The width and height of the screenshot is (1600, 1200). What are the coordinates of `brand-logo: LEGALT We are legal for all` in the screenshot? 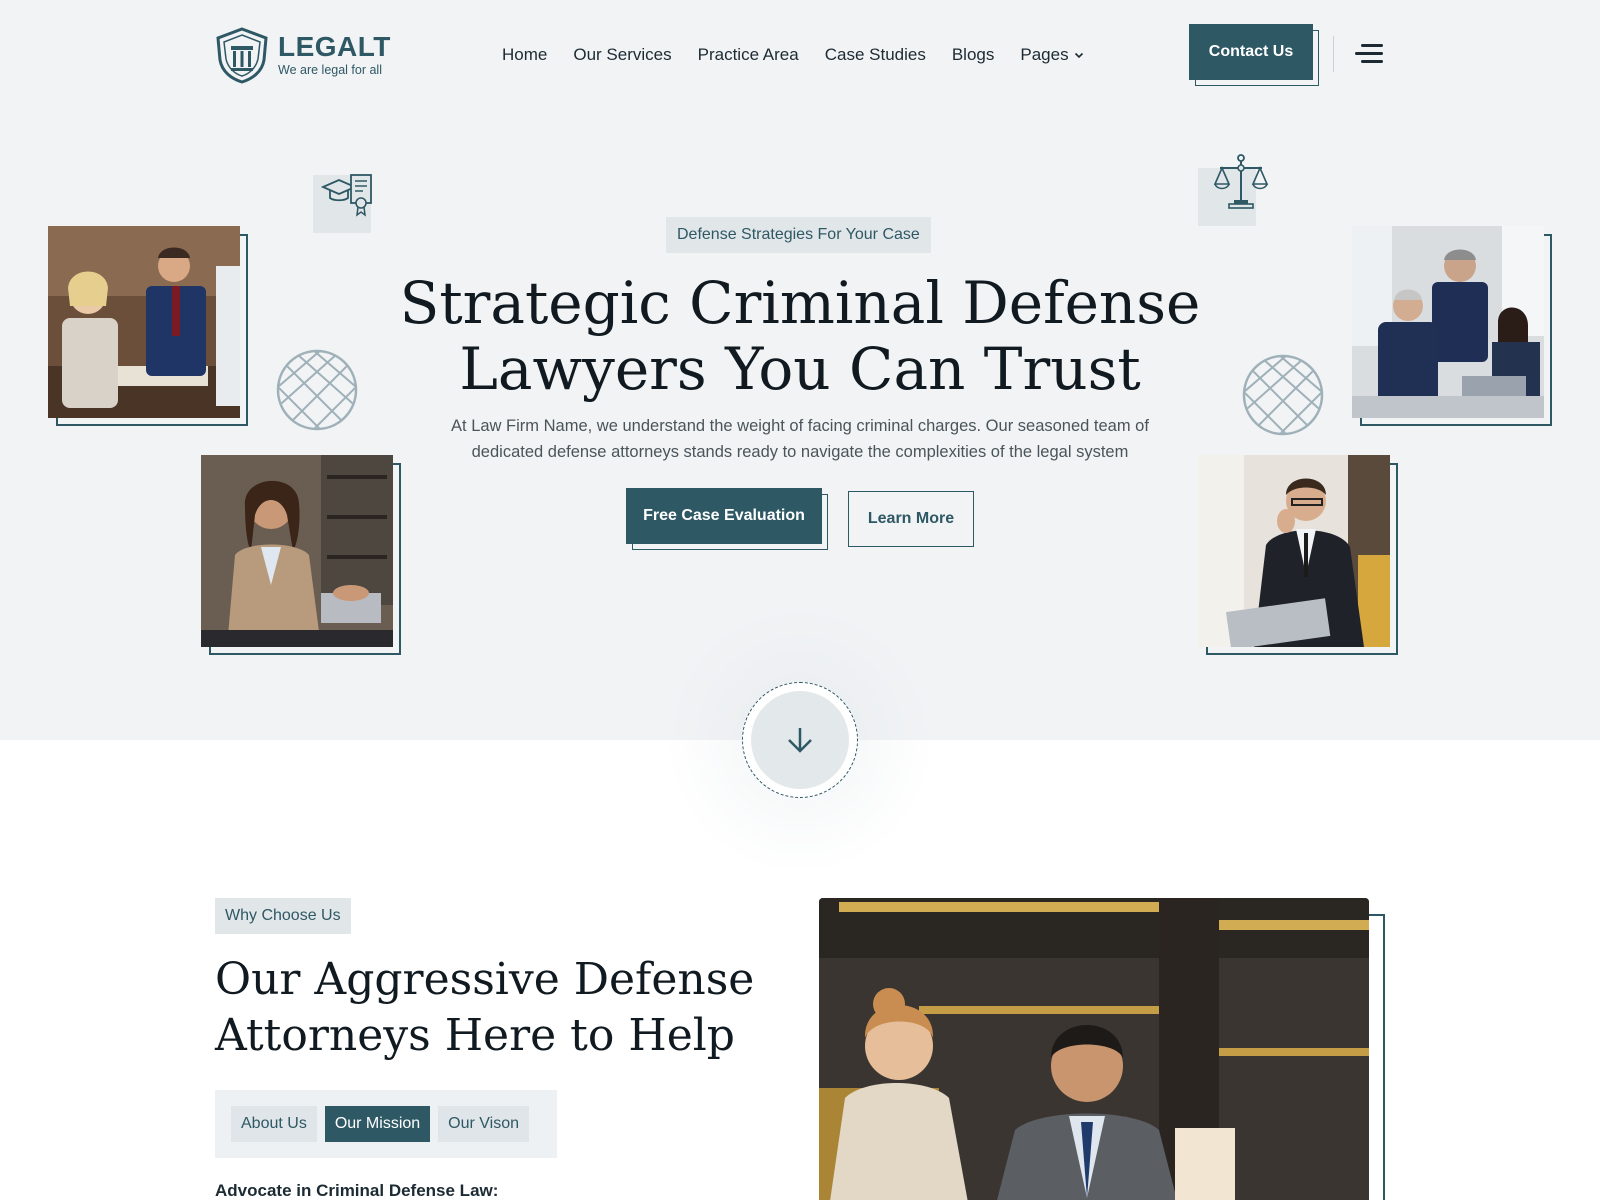 It's located at (302, 55).